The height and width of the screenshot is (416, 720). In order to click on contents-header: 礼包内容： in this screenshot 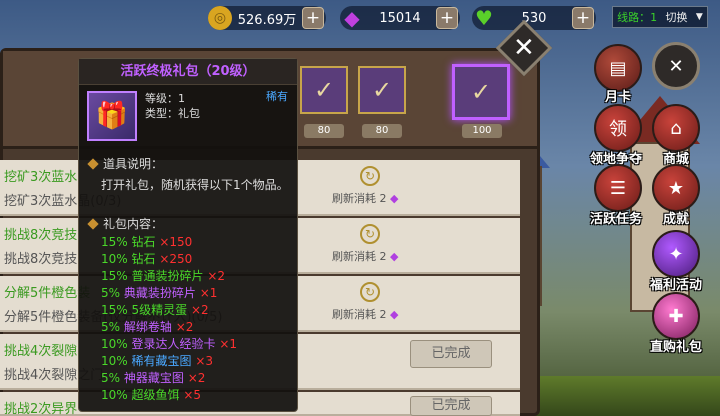, I will do `click(125, 223)`.